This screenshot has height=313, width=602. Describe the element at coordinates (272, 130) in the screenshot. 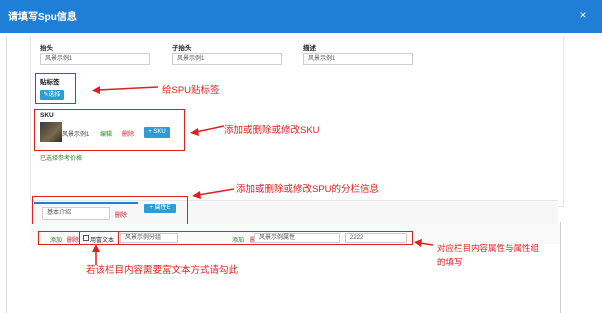

I see `sku-annotation: 添加或删除或修改SKU` at that location.